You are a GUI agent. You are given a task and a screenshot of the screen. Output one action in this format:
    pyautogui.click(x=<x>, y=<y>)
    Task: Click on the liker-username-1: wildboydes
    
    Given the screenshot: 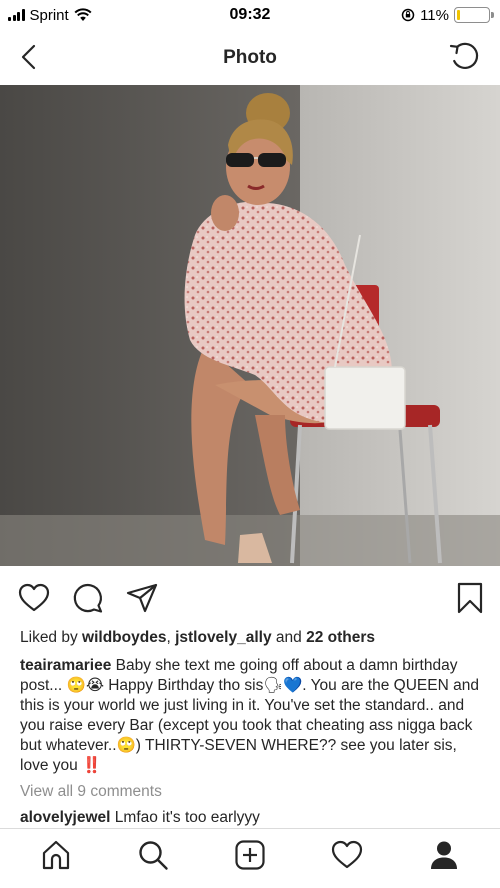 What is the action you would take?
    pyautogui.click(x=124, y=637)
    